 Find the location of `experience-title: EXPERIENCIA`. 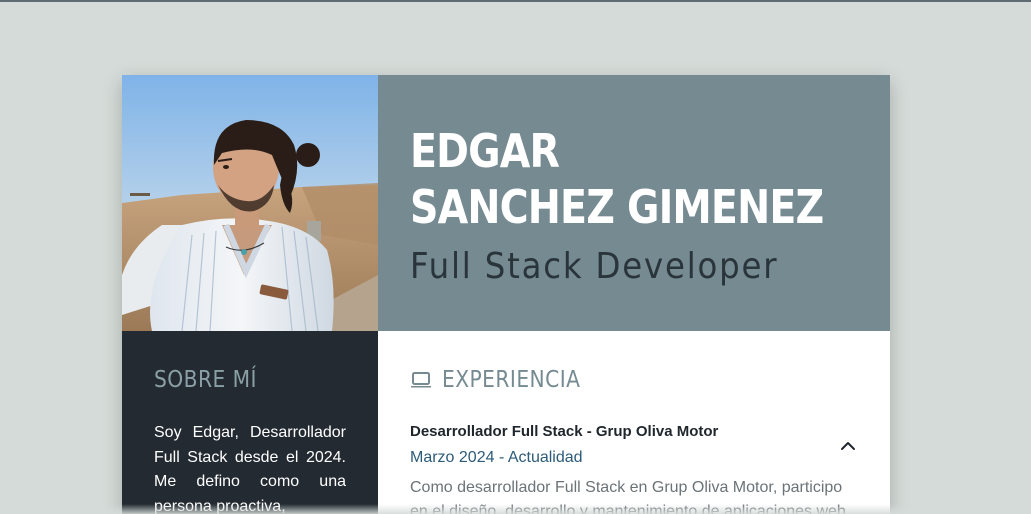

experience-title: EXPERIENCIA is located at coordinates (511, 380).